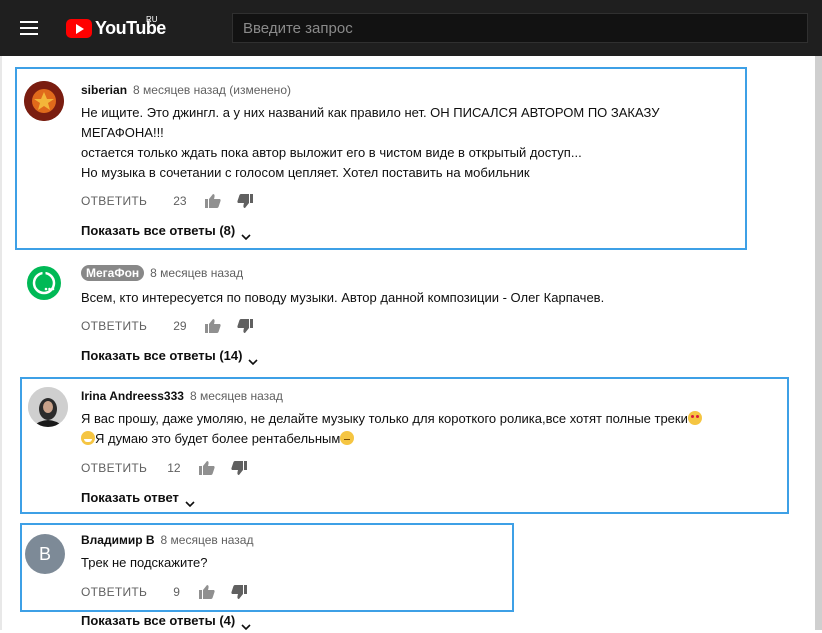 Image resolution: width=822 pixels, height=633 pixels. I want to click on show-replies-label: Показать все ответы (14), so click(162, 355).